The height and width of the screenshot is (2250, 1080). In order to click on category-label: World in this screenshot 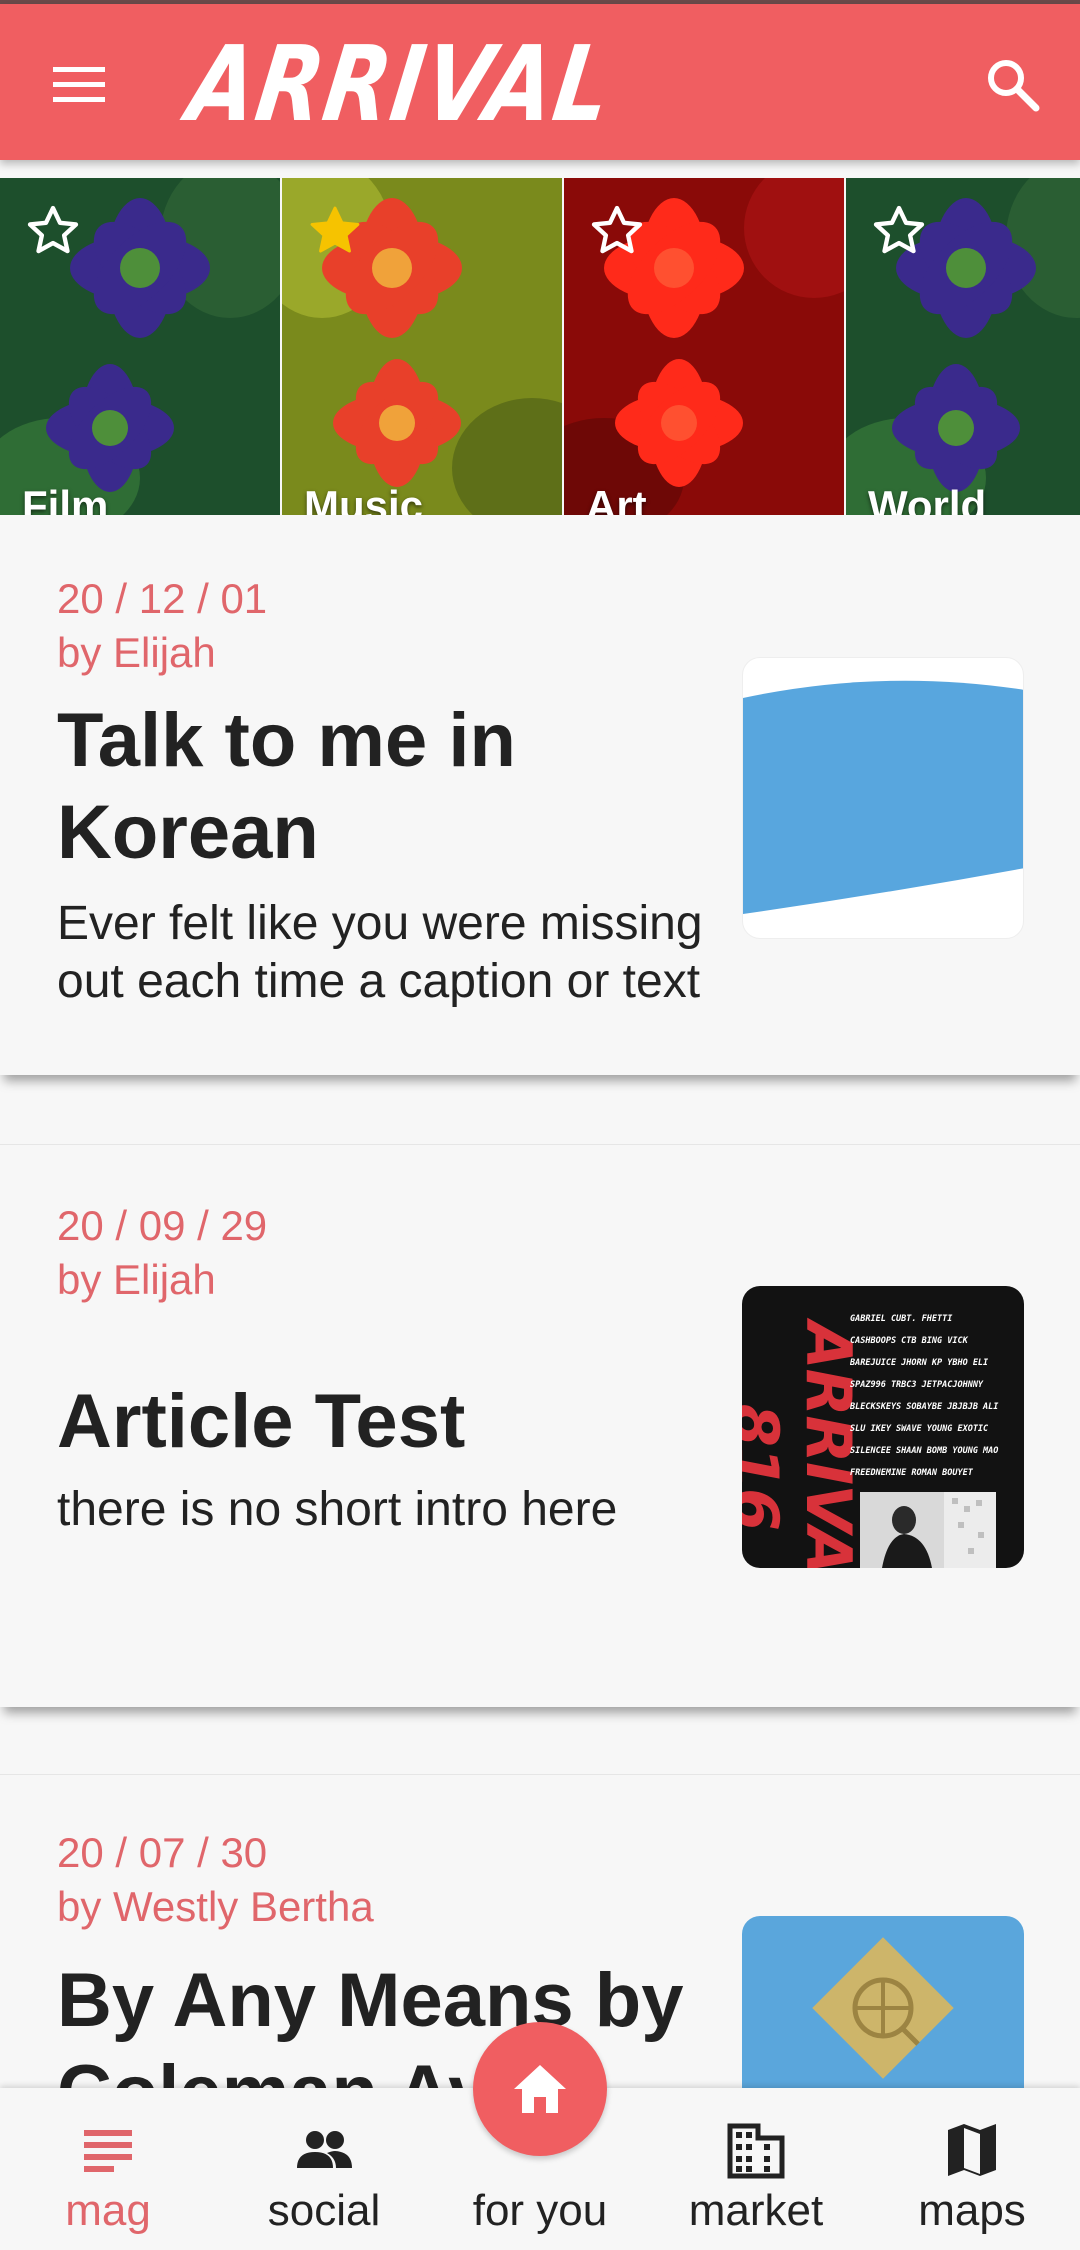, I will do `click(927, 498)`.